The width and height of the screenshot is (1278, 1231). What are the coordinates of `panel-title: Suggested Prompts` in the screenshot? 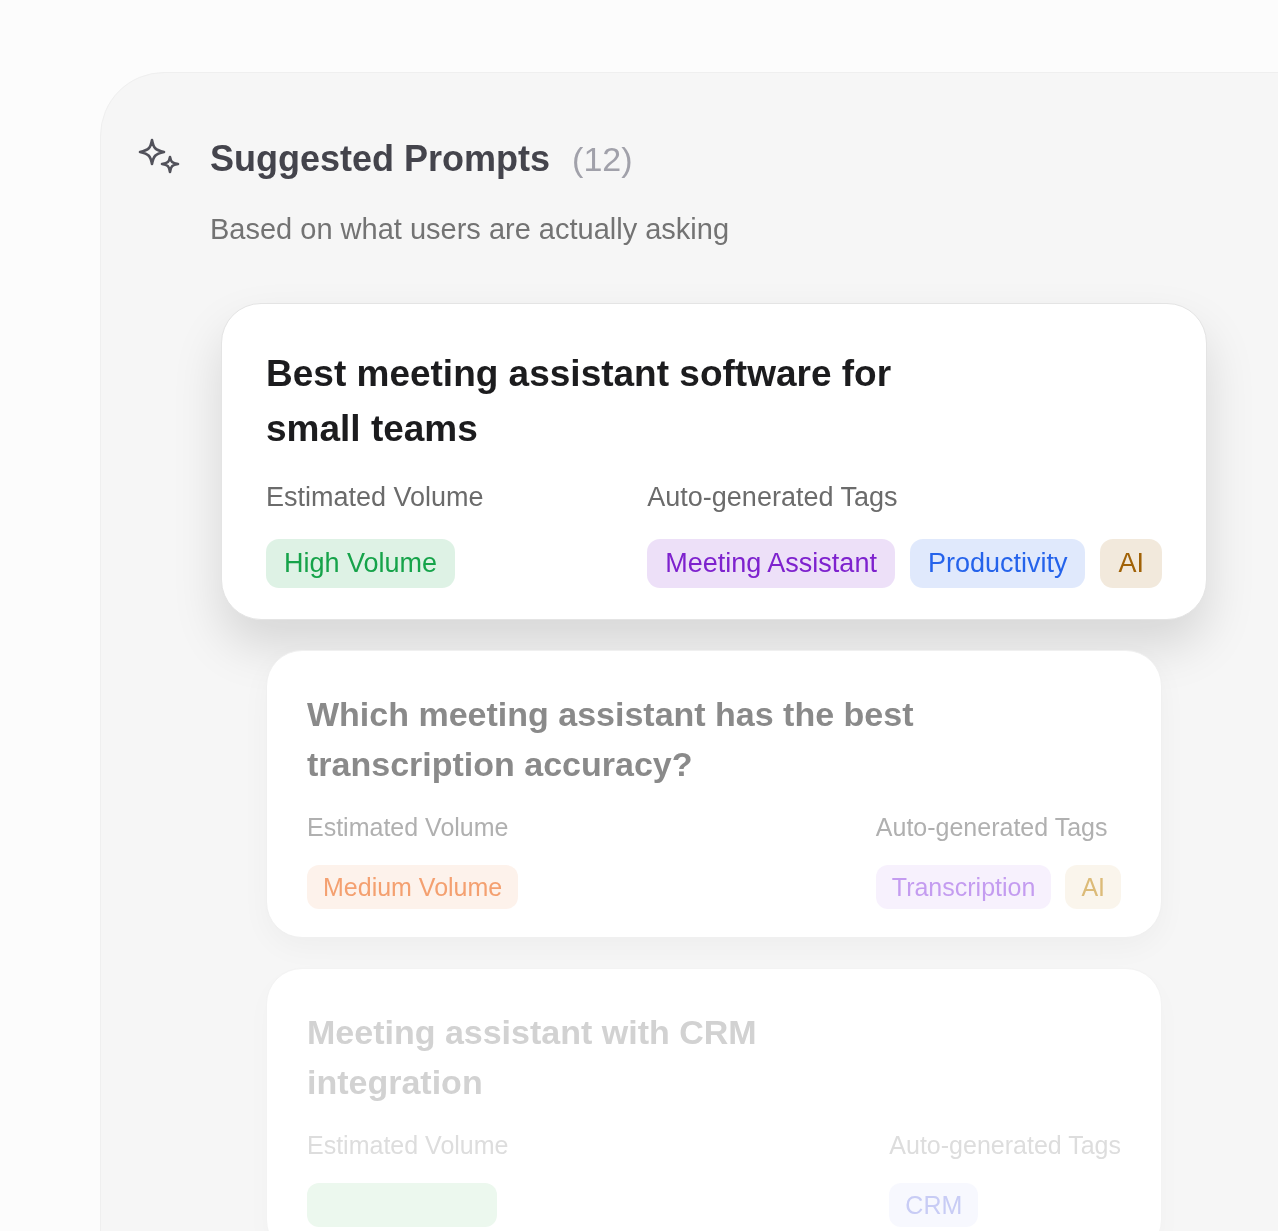 It's located at (380, 159).